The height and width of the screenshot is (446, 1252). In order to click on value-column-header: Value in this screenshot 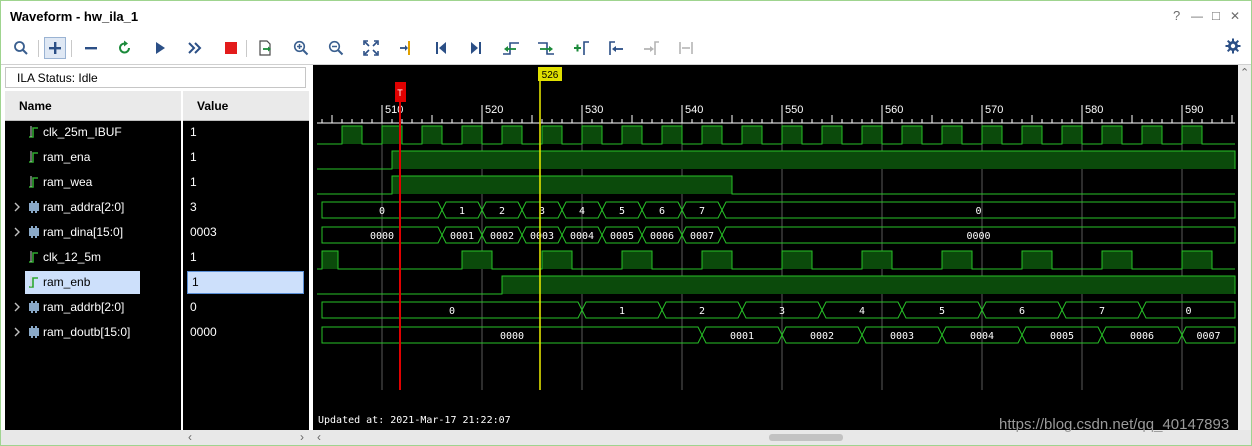, I will do `click(246, 106)`.